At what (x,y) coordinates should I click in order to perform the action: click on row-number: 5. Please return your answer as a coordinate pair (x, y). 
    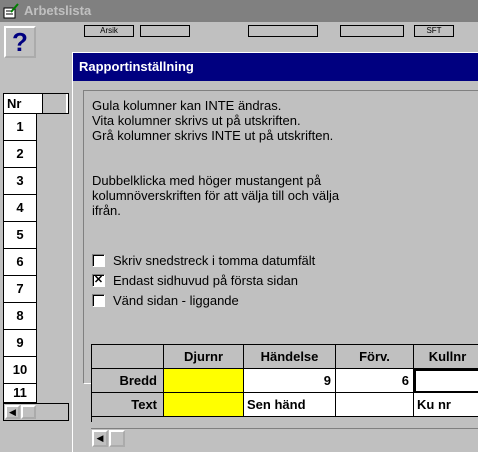
    Looking at the image, I should click on (20, 235).